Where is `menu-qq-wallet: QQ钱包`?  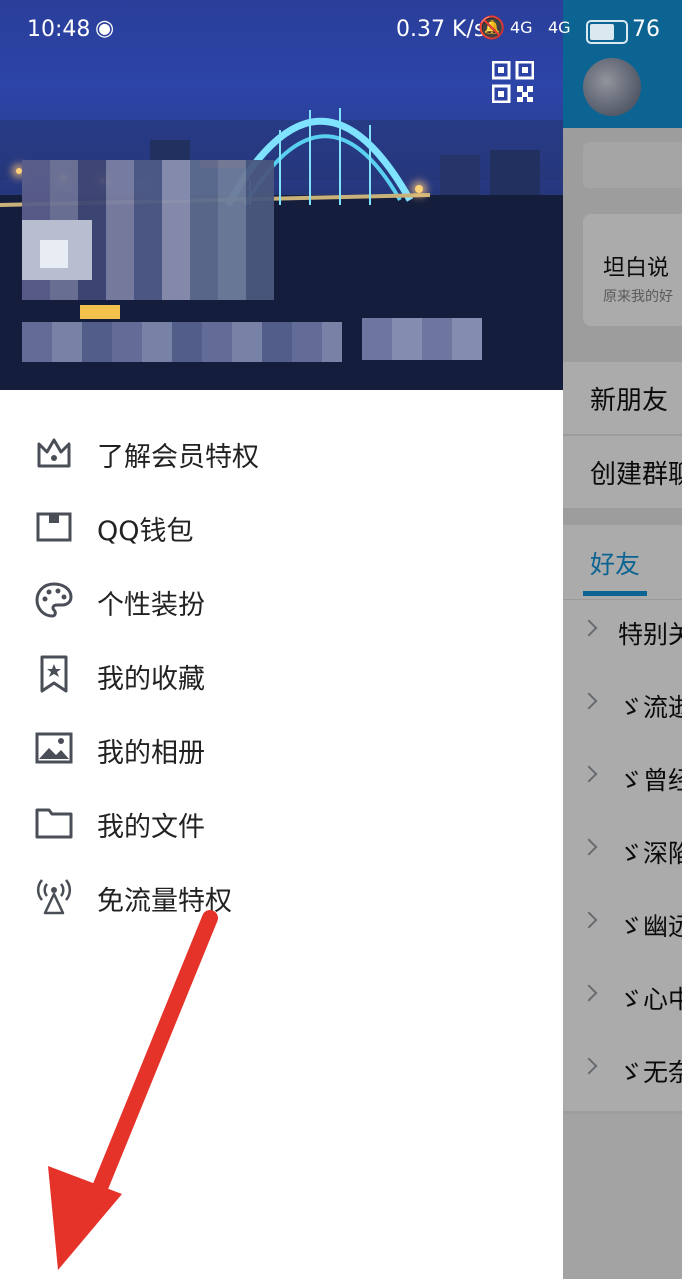
menu-qq-wallet: QQ钱包 is located at coordinates (281, 527).